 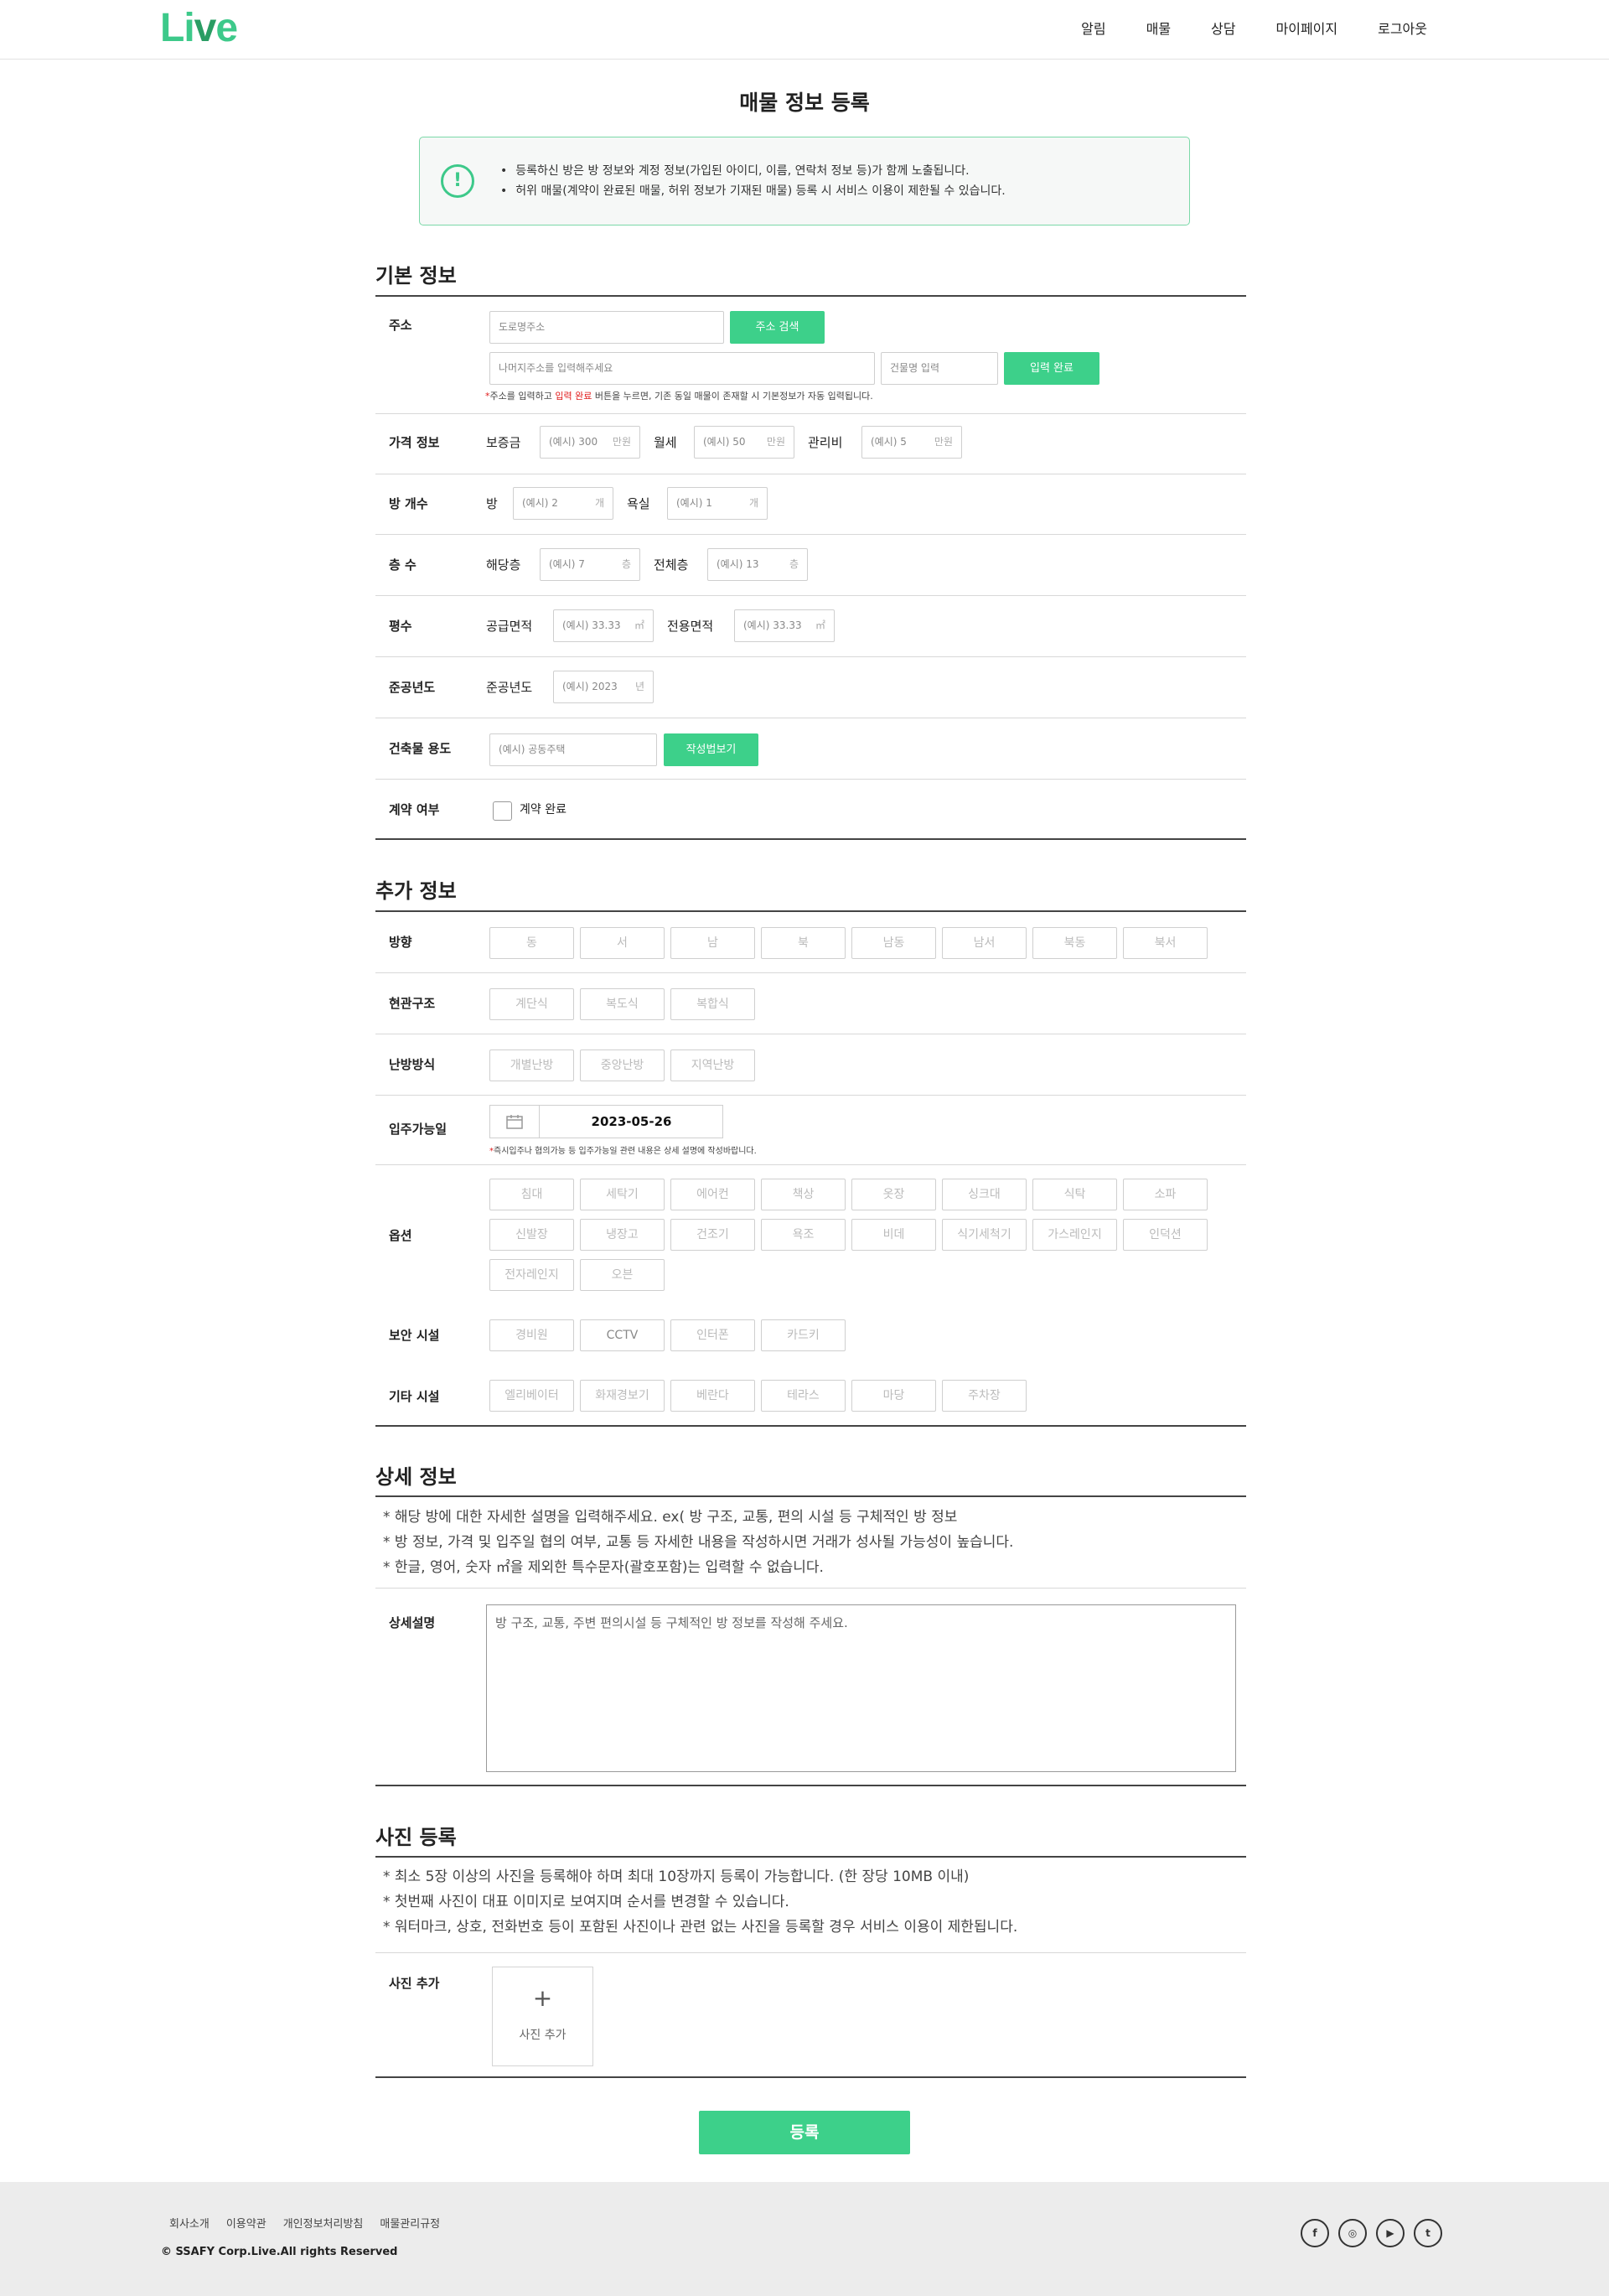 What do you see at coordinates (531, 1275) in the screenshot?
I see `option-item: 전자레인지` at bounding box center [531, 1275].